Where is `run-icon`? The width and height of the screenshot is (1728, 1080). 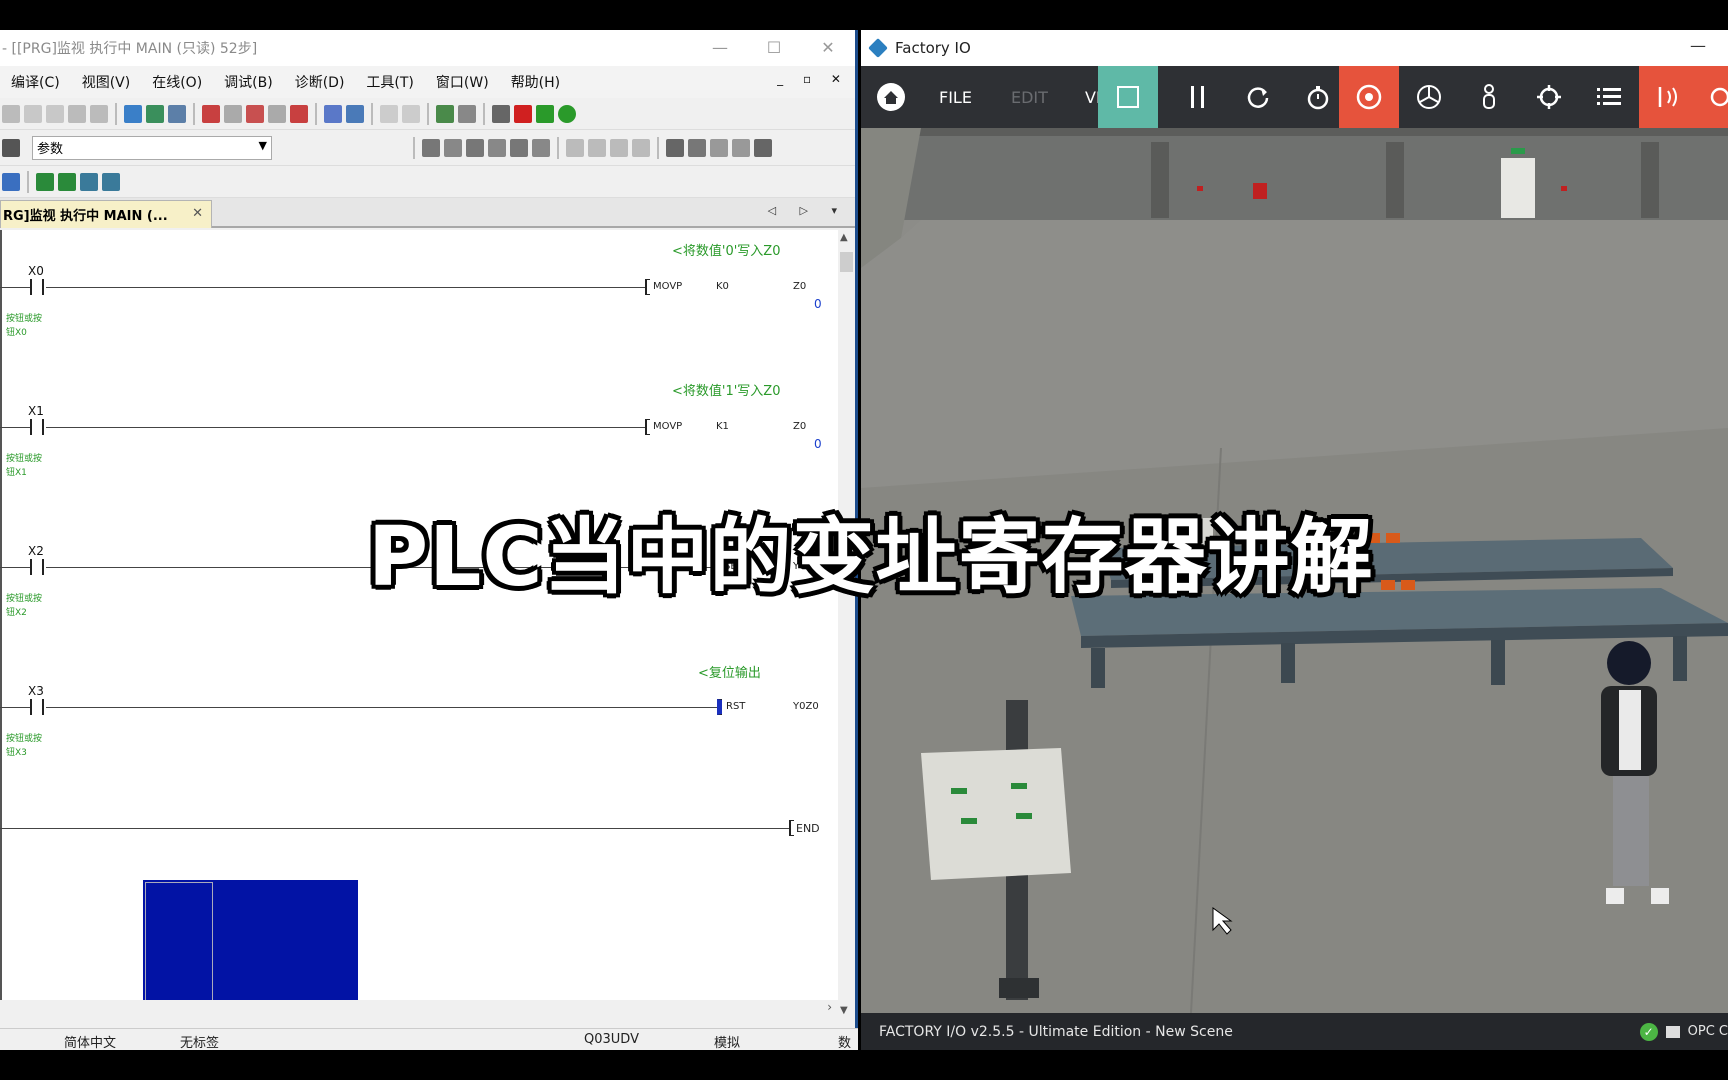 run-icon is located at coordinates (523, 113).